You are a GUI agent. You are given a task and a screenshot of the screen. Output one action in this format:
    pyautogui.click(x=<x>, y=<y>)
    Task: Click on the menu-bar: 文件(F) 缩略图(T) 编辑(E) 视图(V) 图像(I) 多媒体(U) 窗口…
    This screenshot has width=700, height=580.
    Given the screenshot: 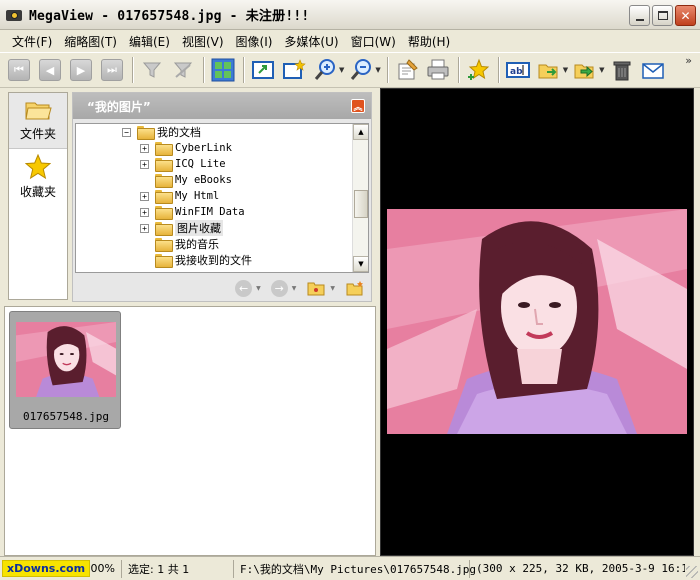 What is the action you would take?
    pyautogui.click(x=350, y=41)
    